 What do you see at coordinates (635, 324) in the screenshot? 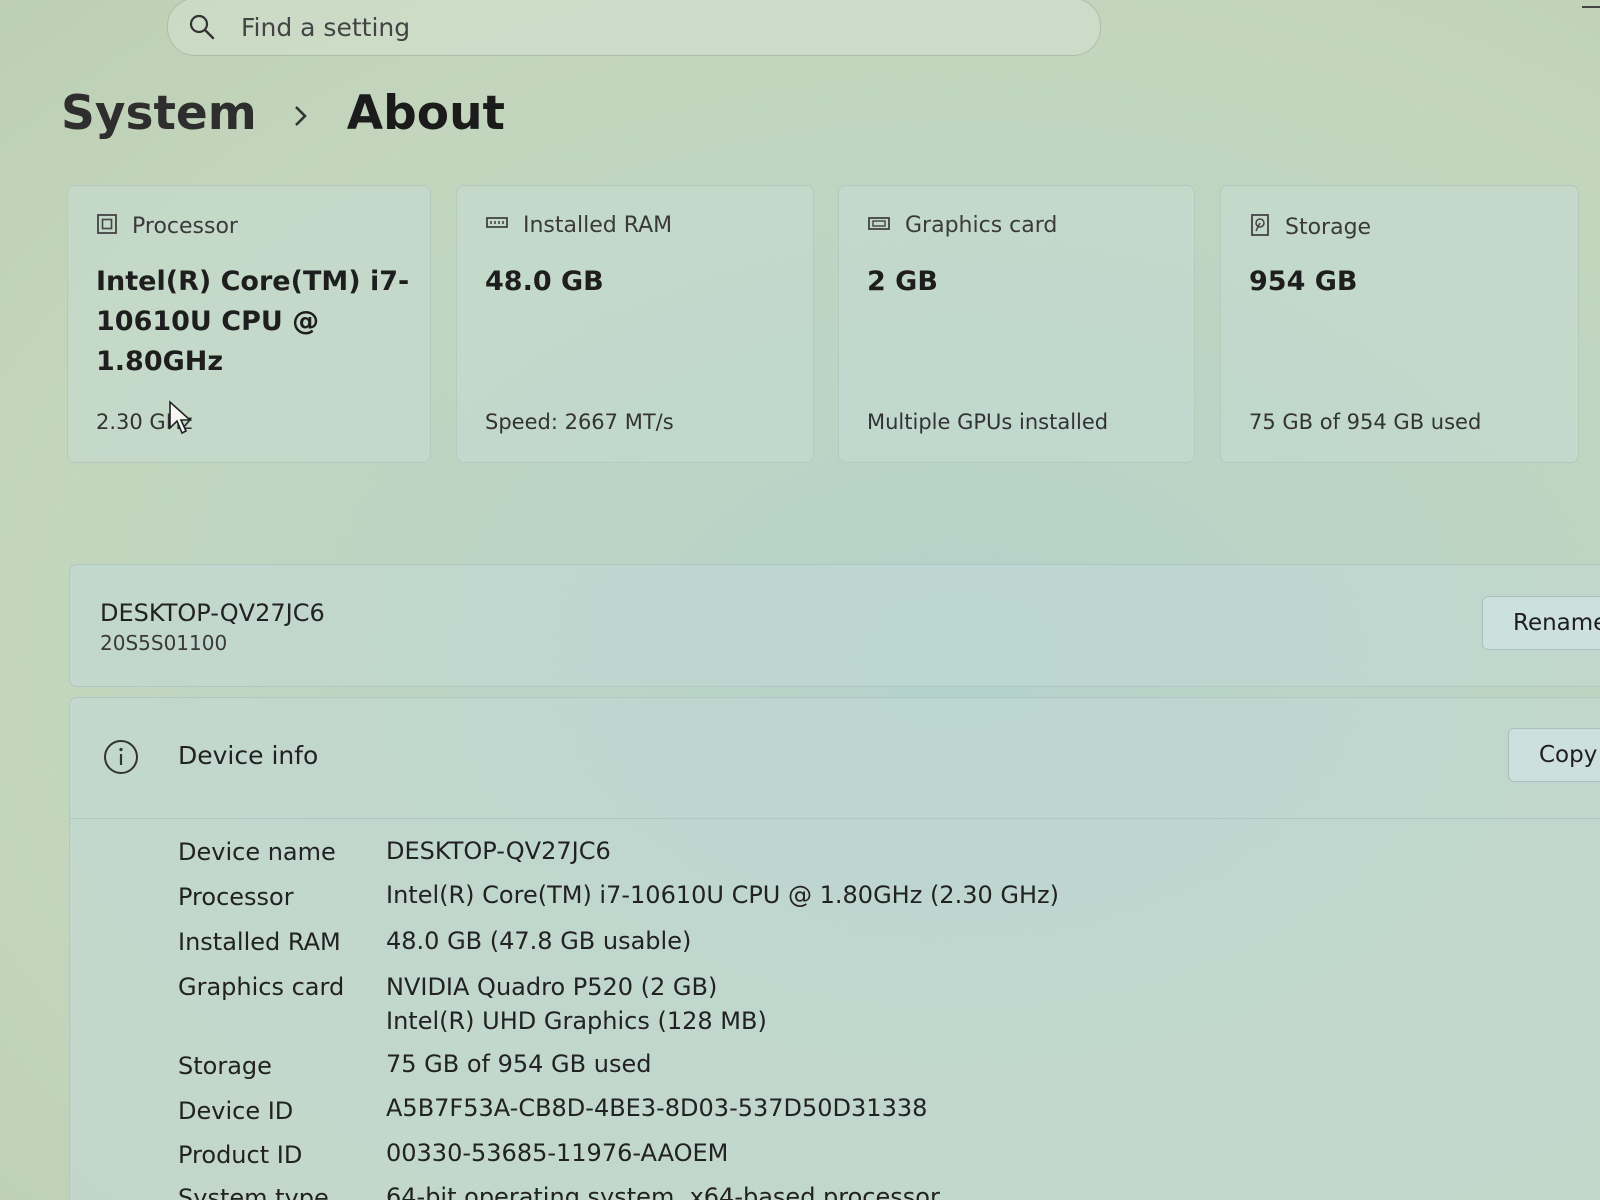
I see `installed-ram-card: Installed RAM 48.0 GB Speed: 2667 MT/s` at bounding box center [635, 324].